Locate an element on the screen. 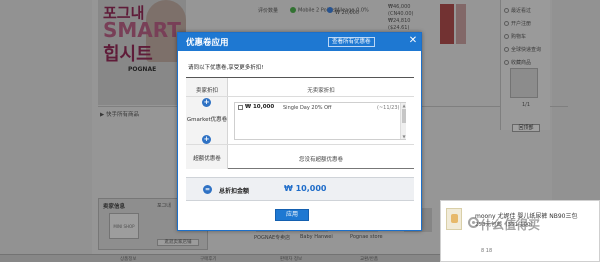 Image resolution: width=600 pixels, height=262 pixels. modal-title: 优惠卷应用 is located at coordinates (207, 43).